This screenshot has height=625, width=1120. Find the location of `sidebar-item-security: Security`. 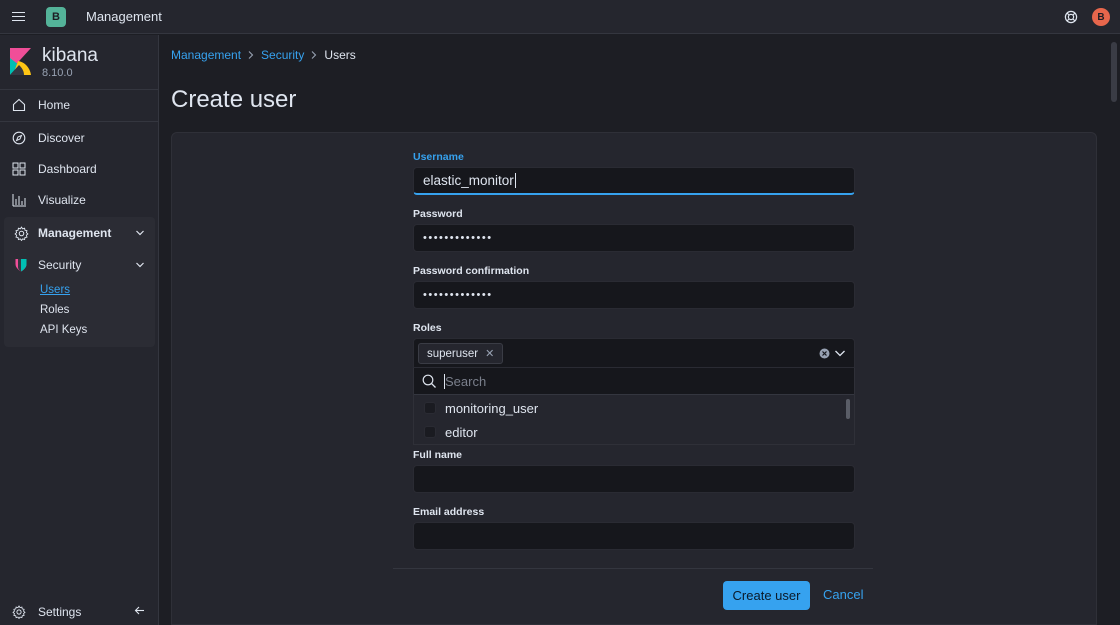

sidebar-item-security: Security is located at coordinates (79, 265).